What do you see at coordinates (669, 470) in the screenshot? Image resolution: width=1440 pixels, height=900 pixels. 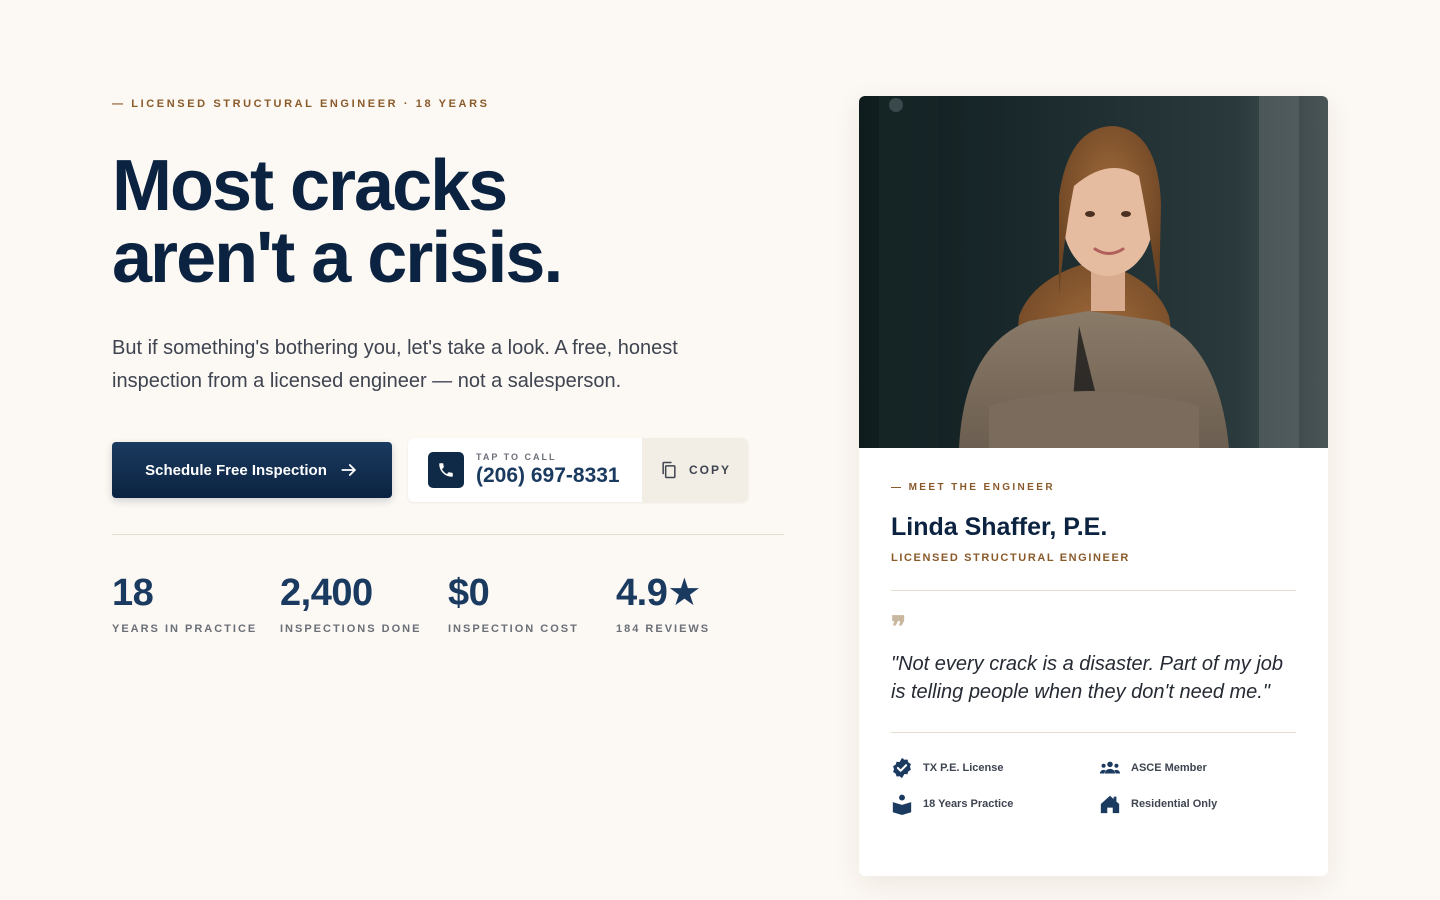 I see `copy-icon` at bounding box center [669, 470].